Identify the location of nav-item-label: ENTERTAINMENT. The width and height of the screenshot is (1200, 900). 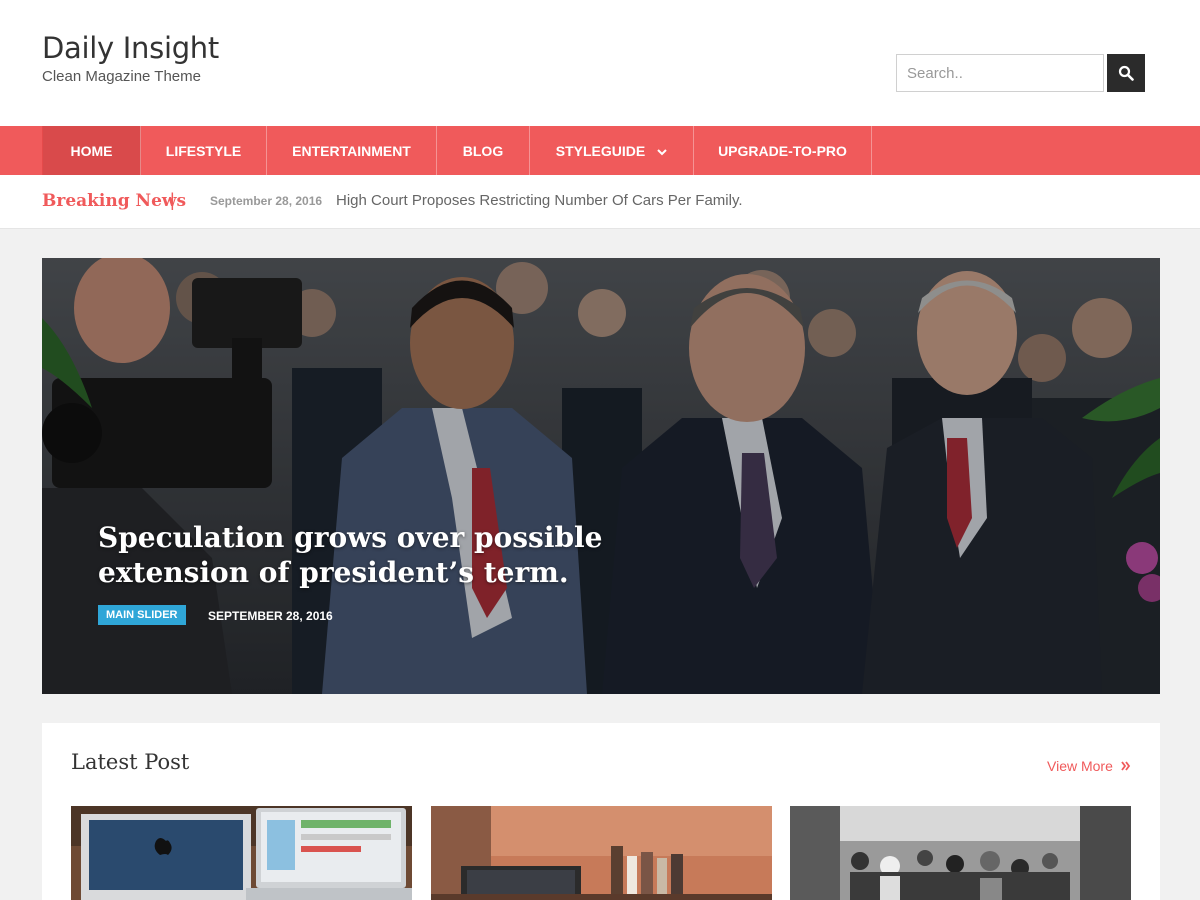
(351, 150).